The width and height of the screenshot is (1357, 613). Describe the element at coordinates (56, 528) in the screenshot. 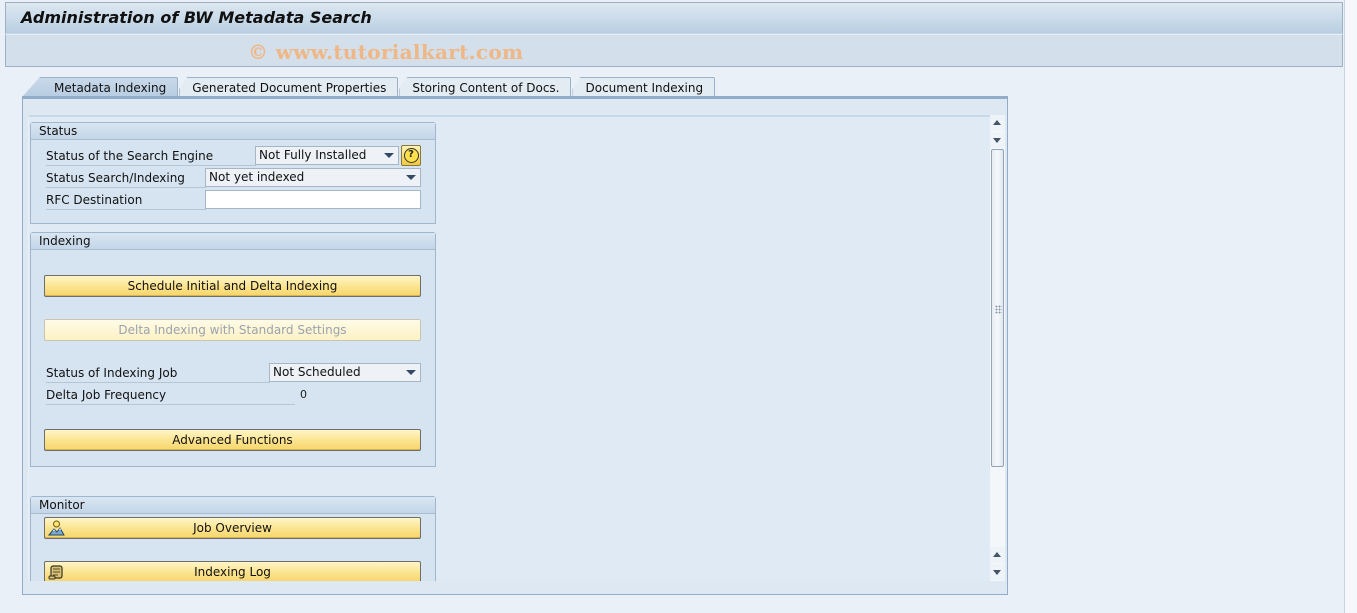

I see `job-overview-icon` at that location.